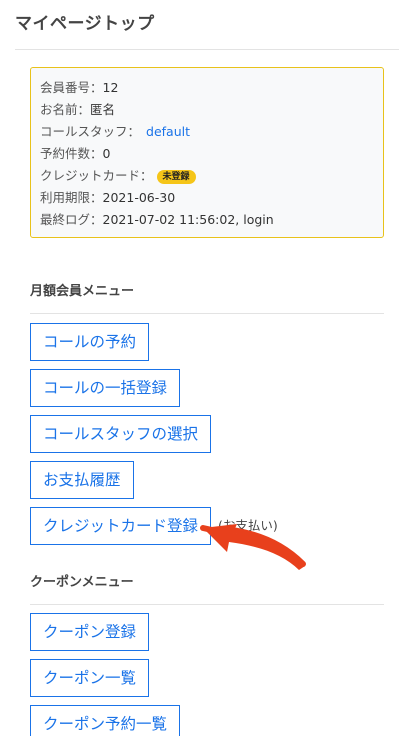 This screenshot has width=414, height=736. Describe the element at coordinates (71, 153) in the screenshot. I see `reservations-label: 予約件数：` at that location.